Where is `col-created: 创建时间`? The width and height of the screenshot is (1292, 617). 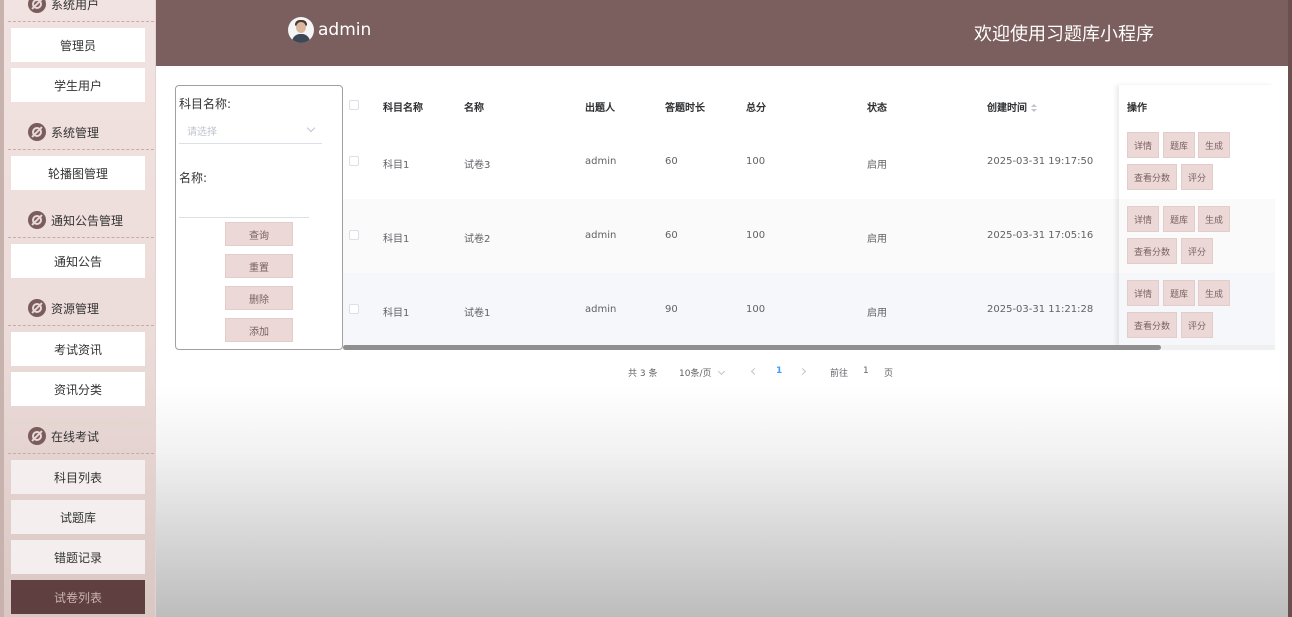 col-created: 创建时间 is located at coordinates (1012, 106).